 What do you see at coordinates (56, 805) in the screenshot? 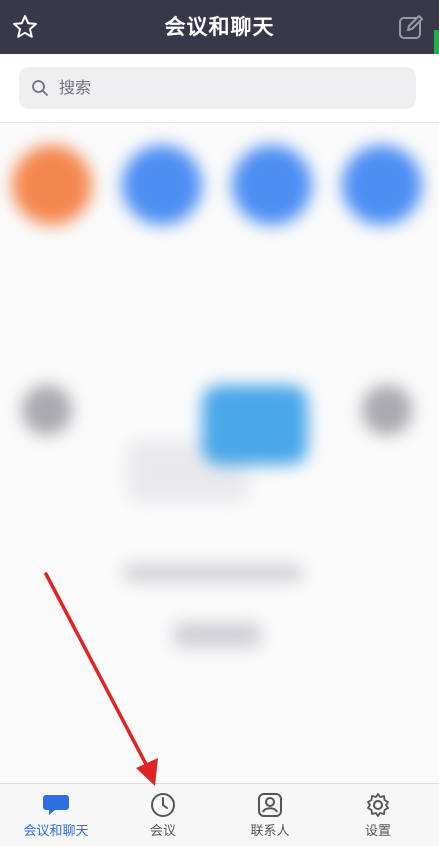
I see `chat-bubble-icon` at bounding box center [56, 805].